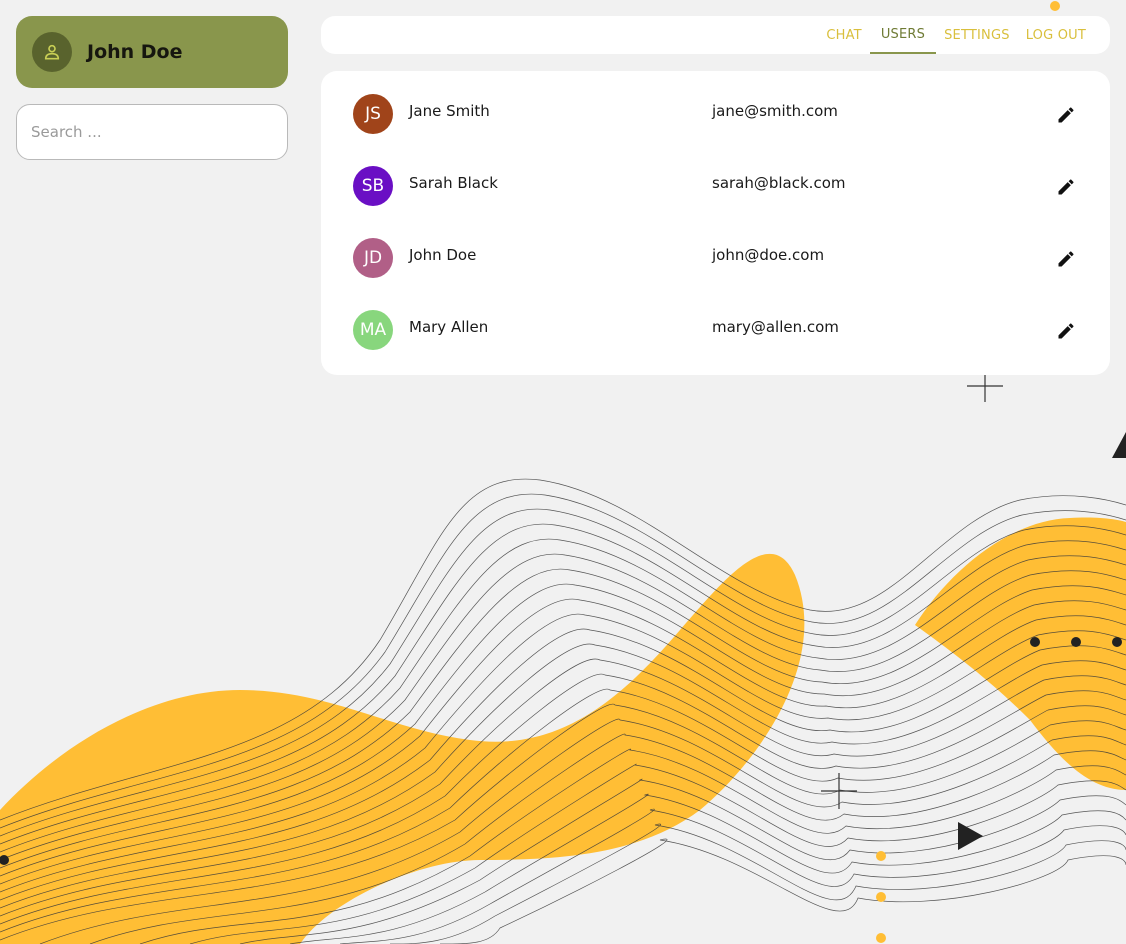 The image size is (1126, 944). I want to click on user-name: Sarah Black, so click(453, 183).